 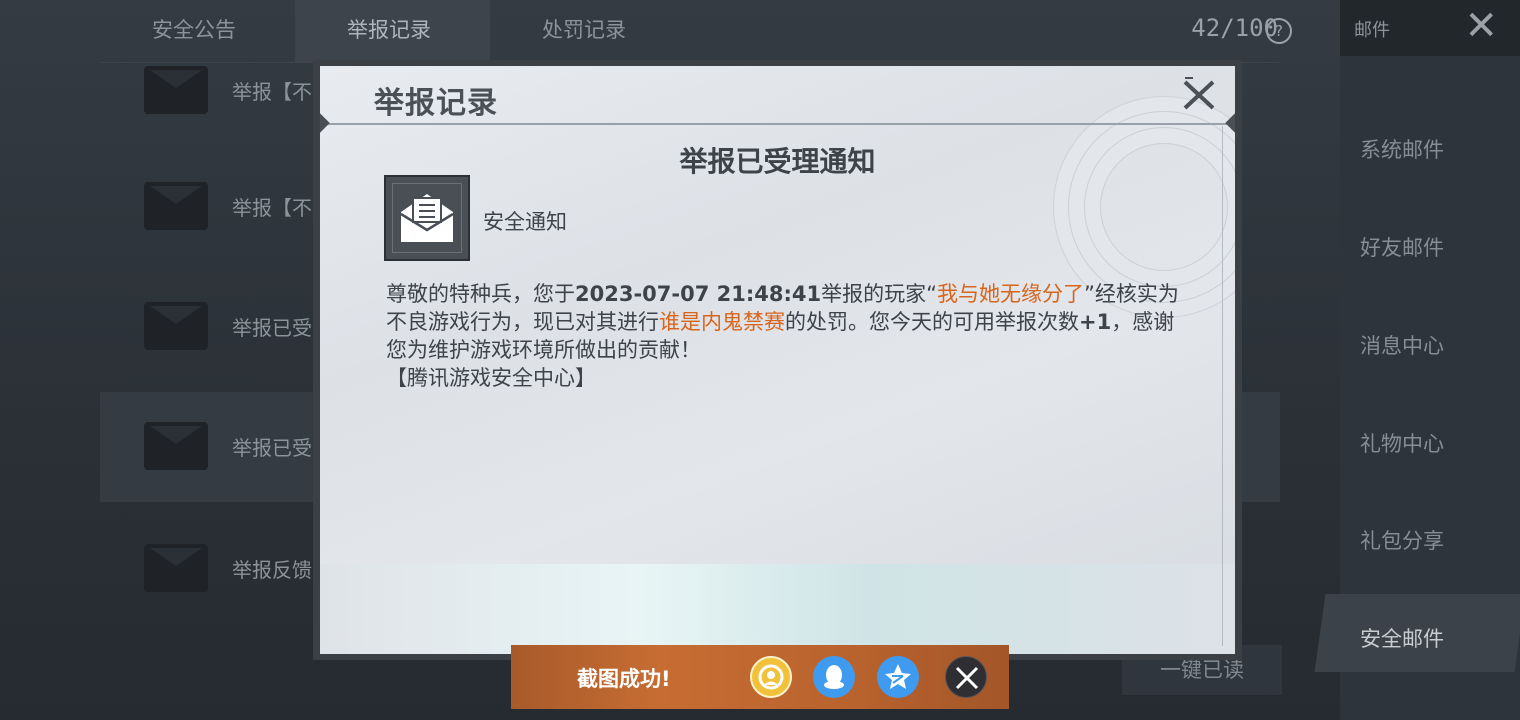 What do you see at coordinates (898, 677) in the screenshot?
I see `qzone-icon` at bounding box center [898, 677].